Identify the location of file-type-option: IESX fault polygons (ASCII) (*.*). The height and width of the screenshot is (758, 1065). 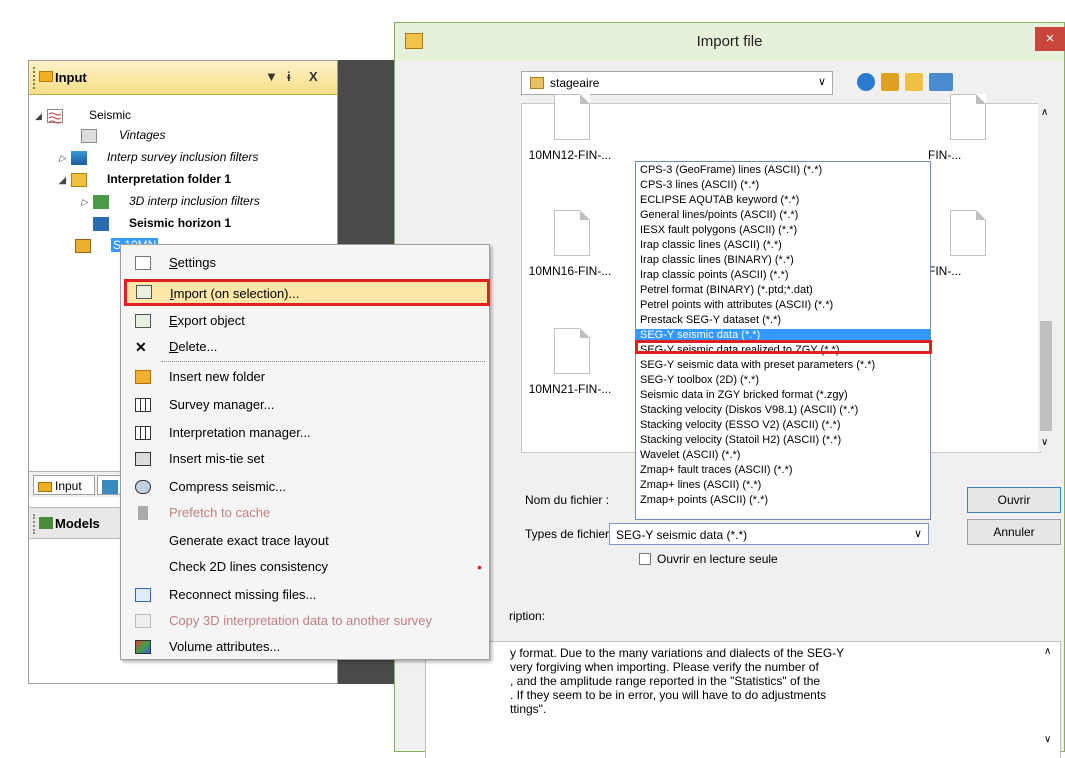
(783, 230).